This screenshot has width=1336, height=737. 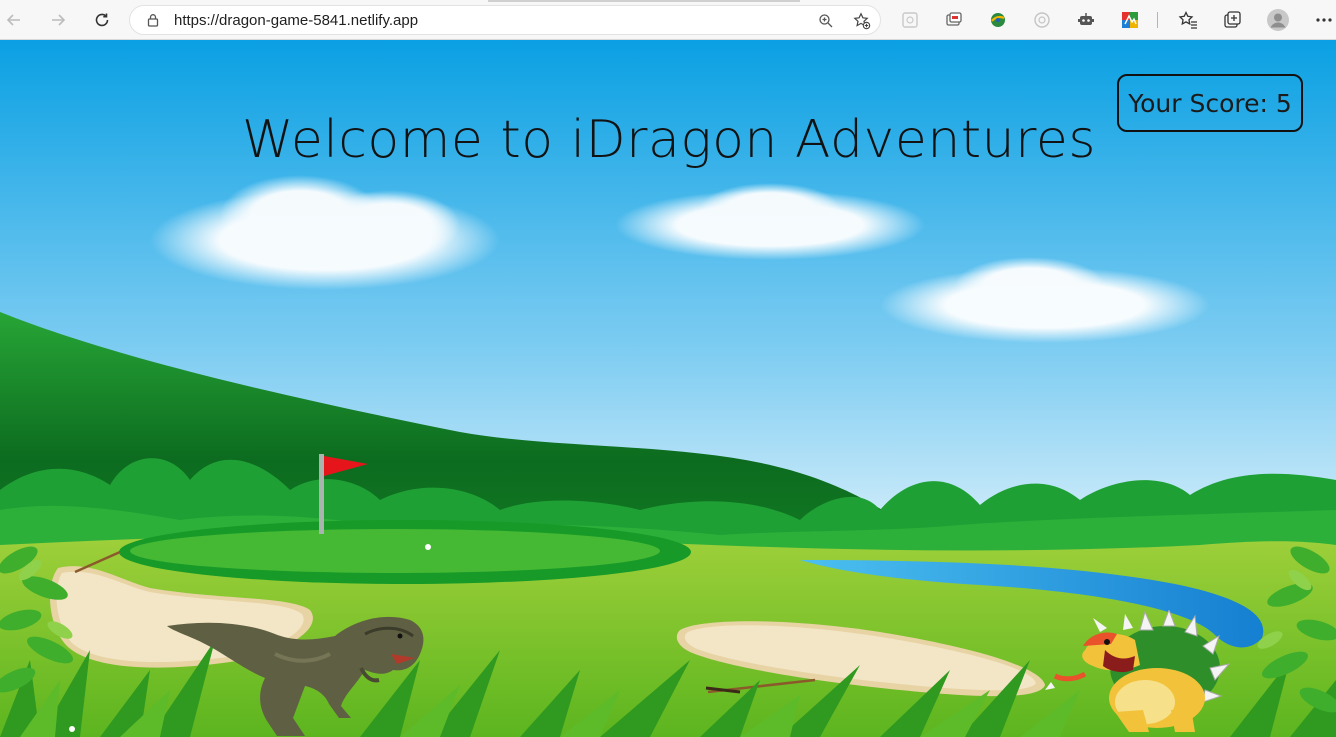 I want to click on arrow-right-icon, so click(x=59, y=20).